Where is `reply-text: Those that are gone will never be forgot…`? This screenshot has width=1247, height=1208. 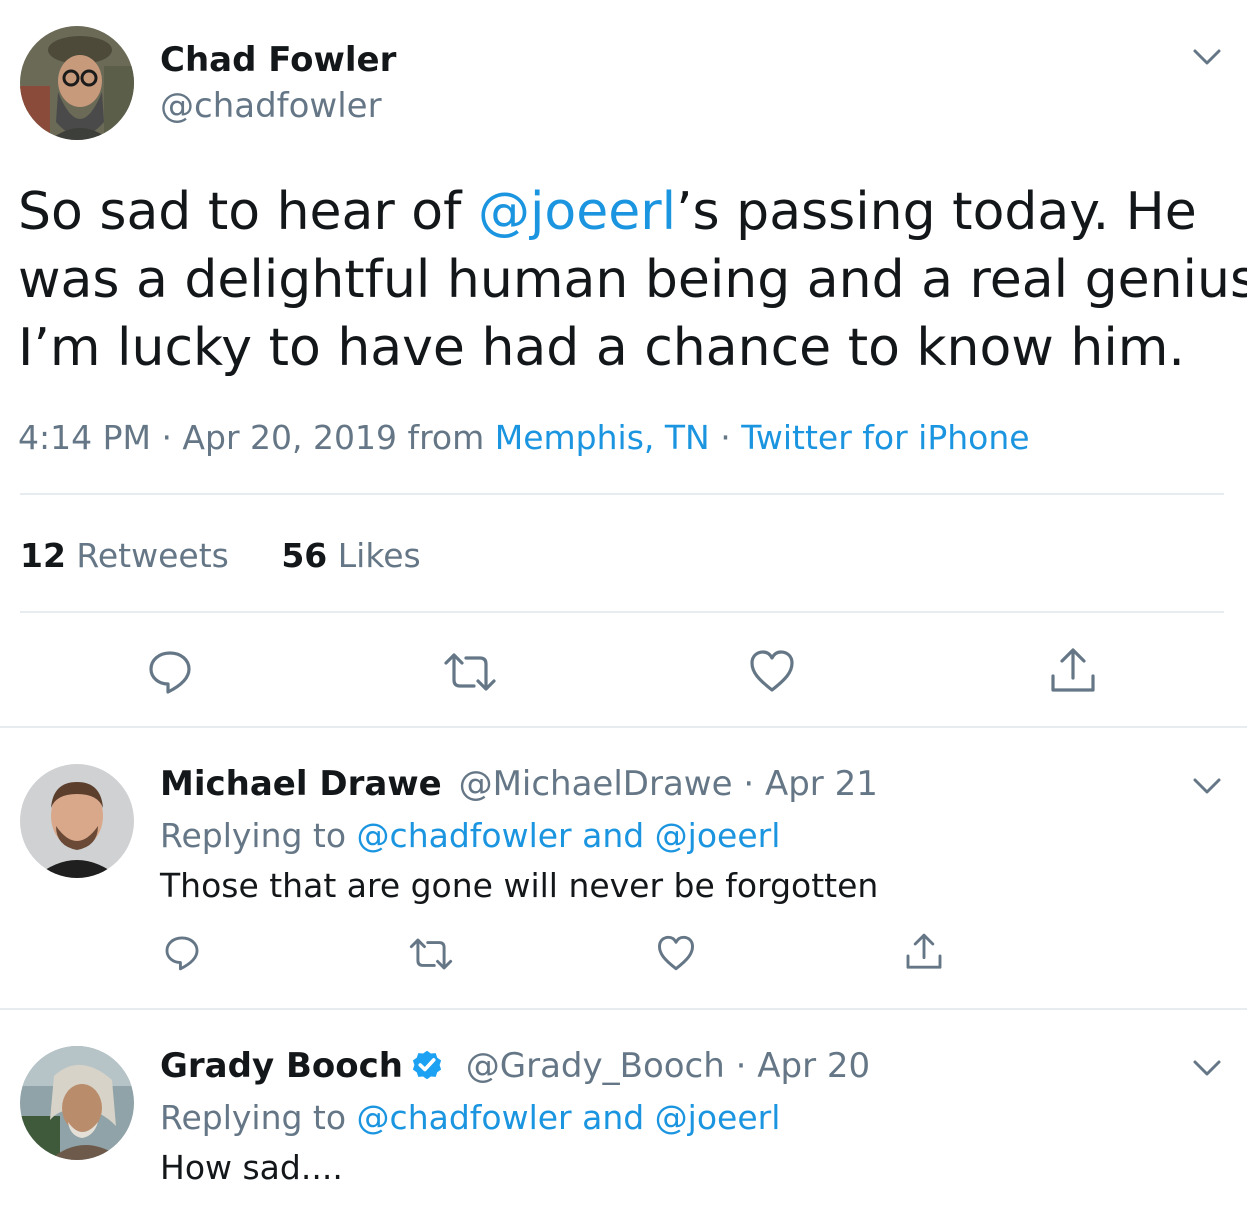
reply-text: Those that are gone will never be forgot… is located at coordinates (519, 885).